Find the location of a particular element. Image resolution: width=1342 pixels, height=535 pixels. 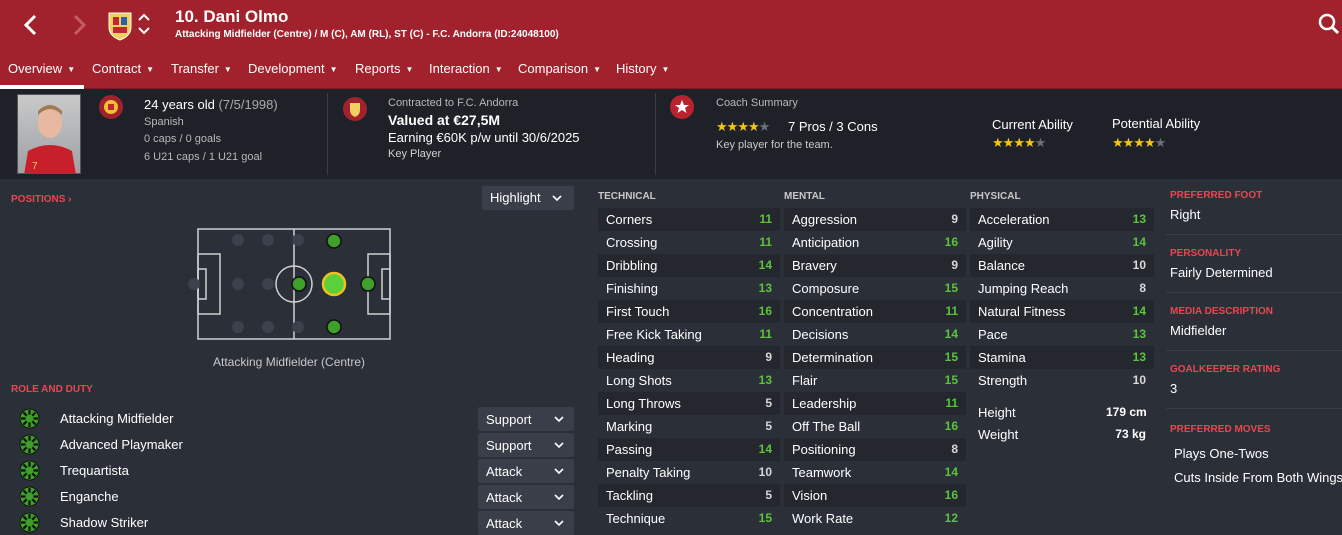

highlight-dropdown: Highlight is located at coordinates (528, 198).